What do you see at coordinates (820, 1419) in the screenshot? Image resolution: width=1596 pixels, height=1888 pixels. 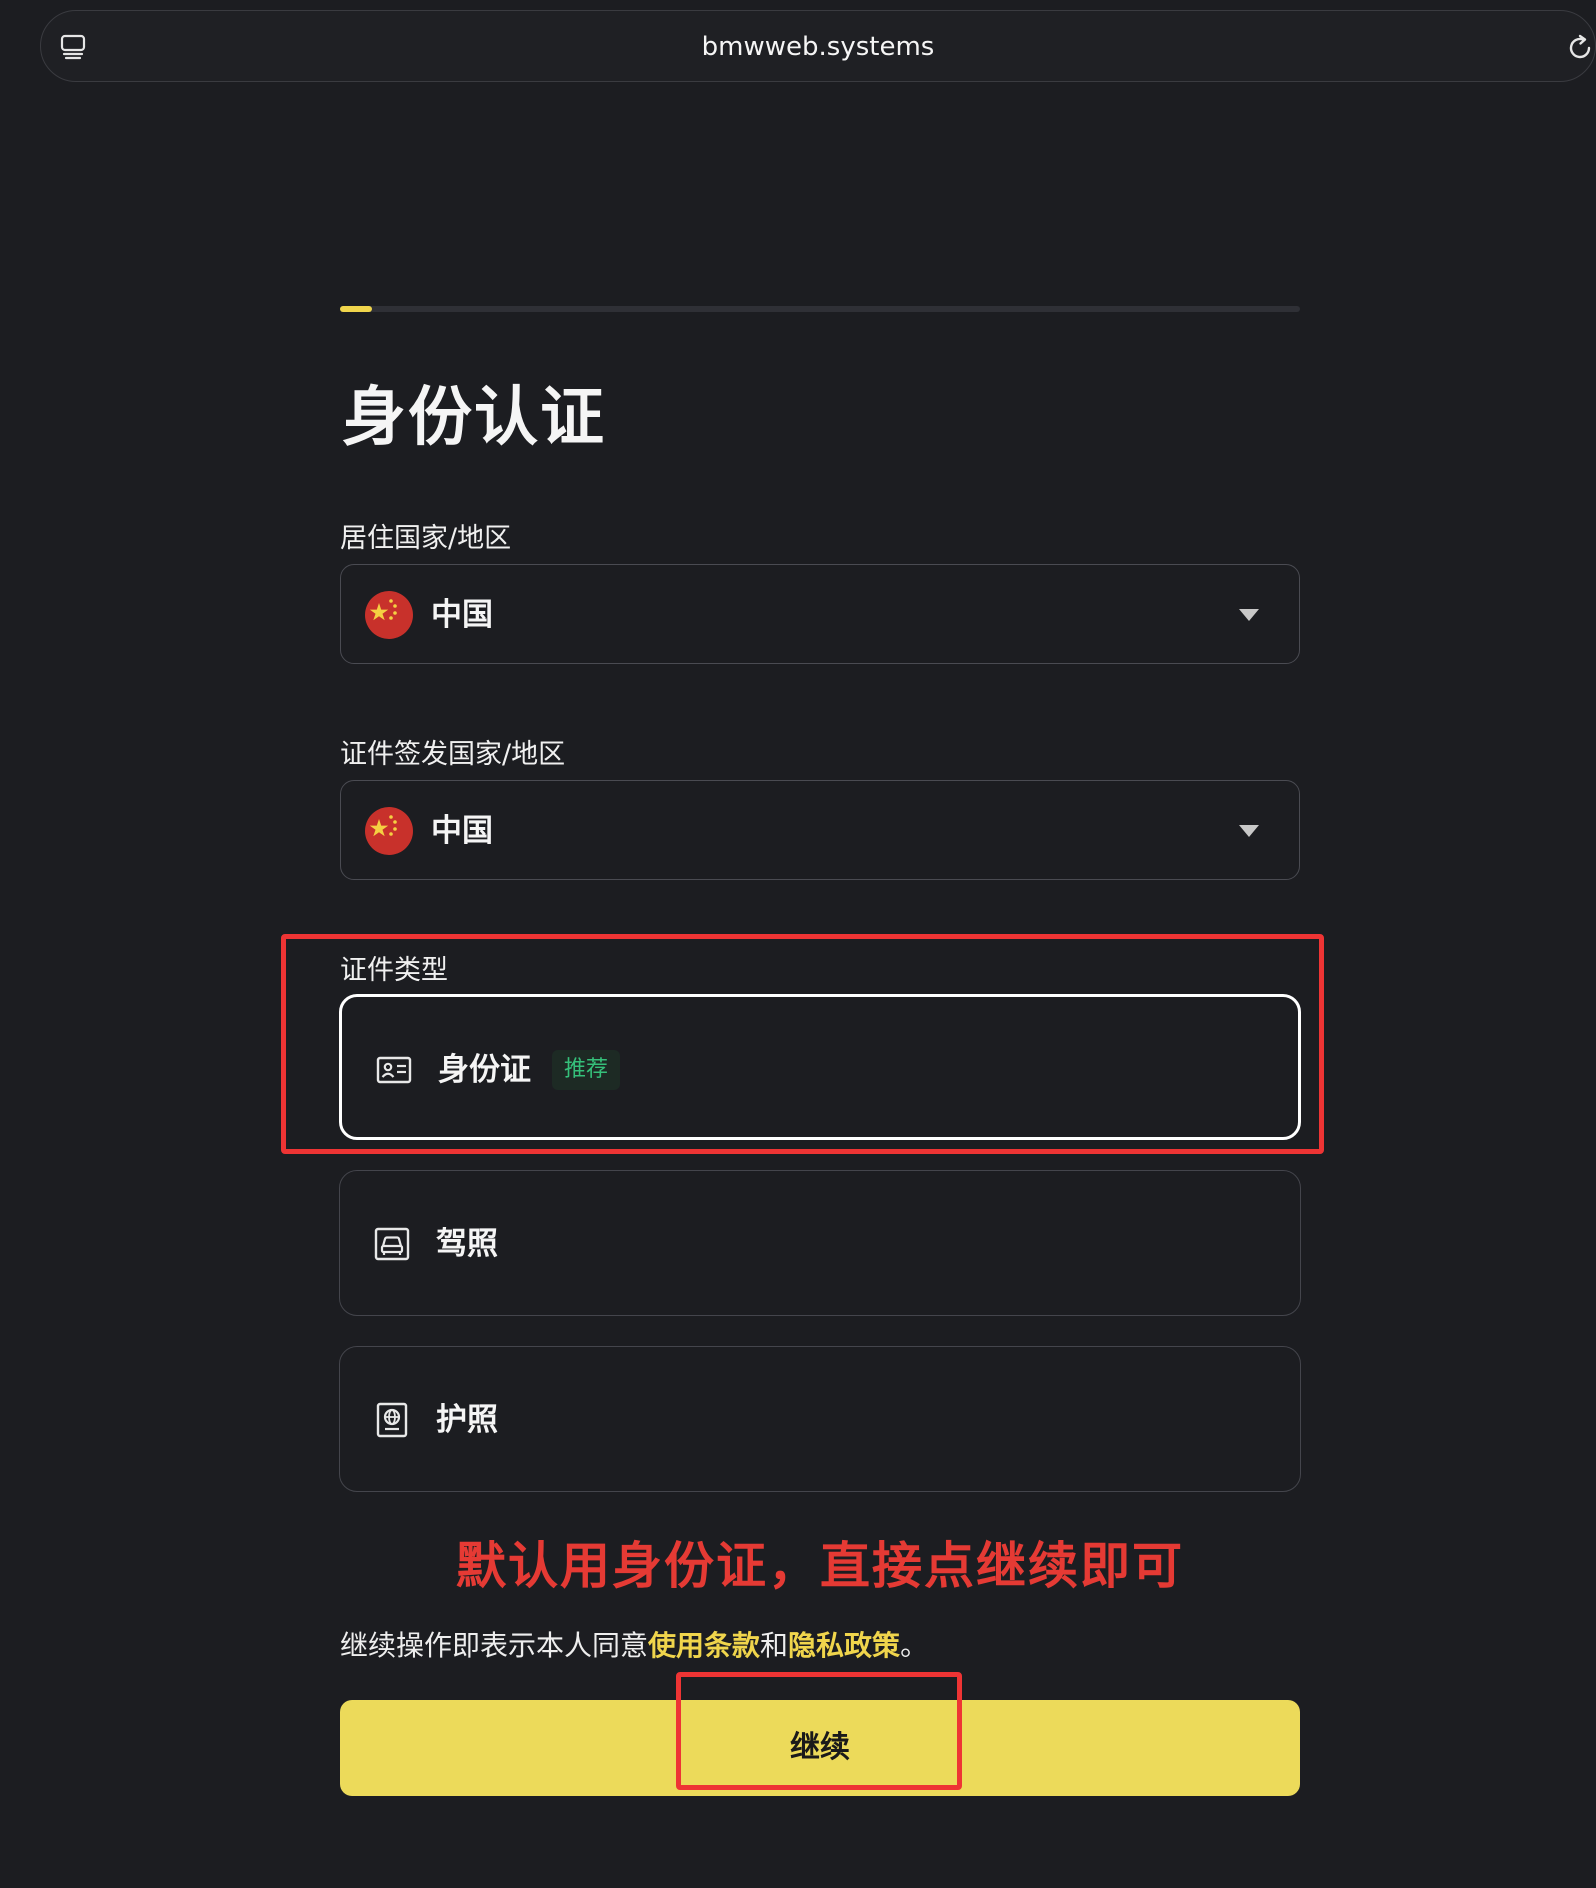 I see `doc-option-passport: 护照` at bounding box center [820, 1419].